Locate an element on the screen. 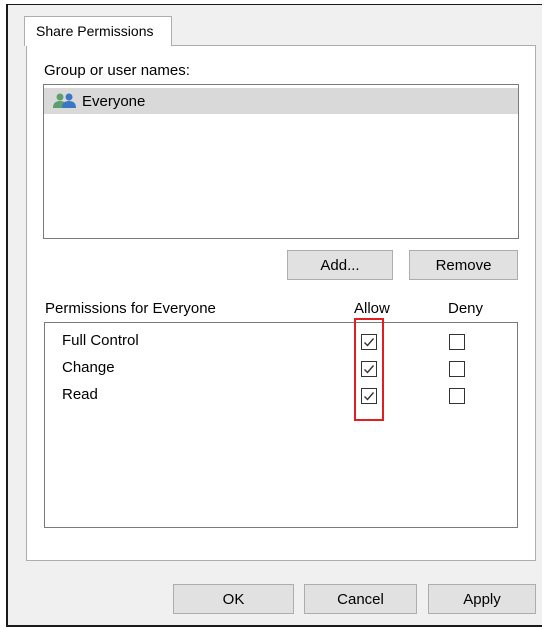  permission-read-label: Read is located at coordinates (80, 394).